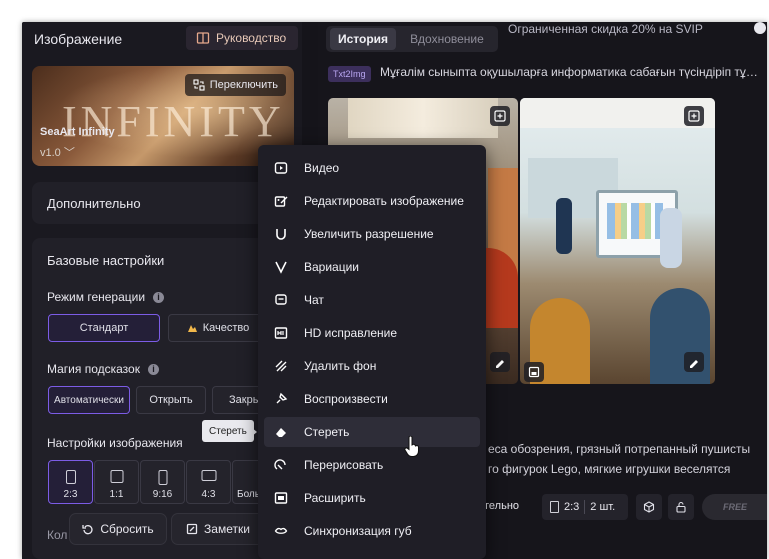 The image size is (769, 559). I want to click on ratio-icon, so click(554, 507).